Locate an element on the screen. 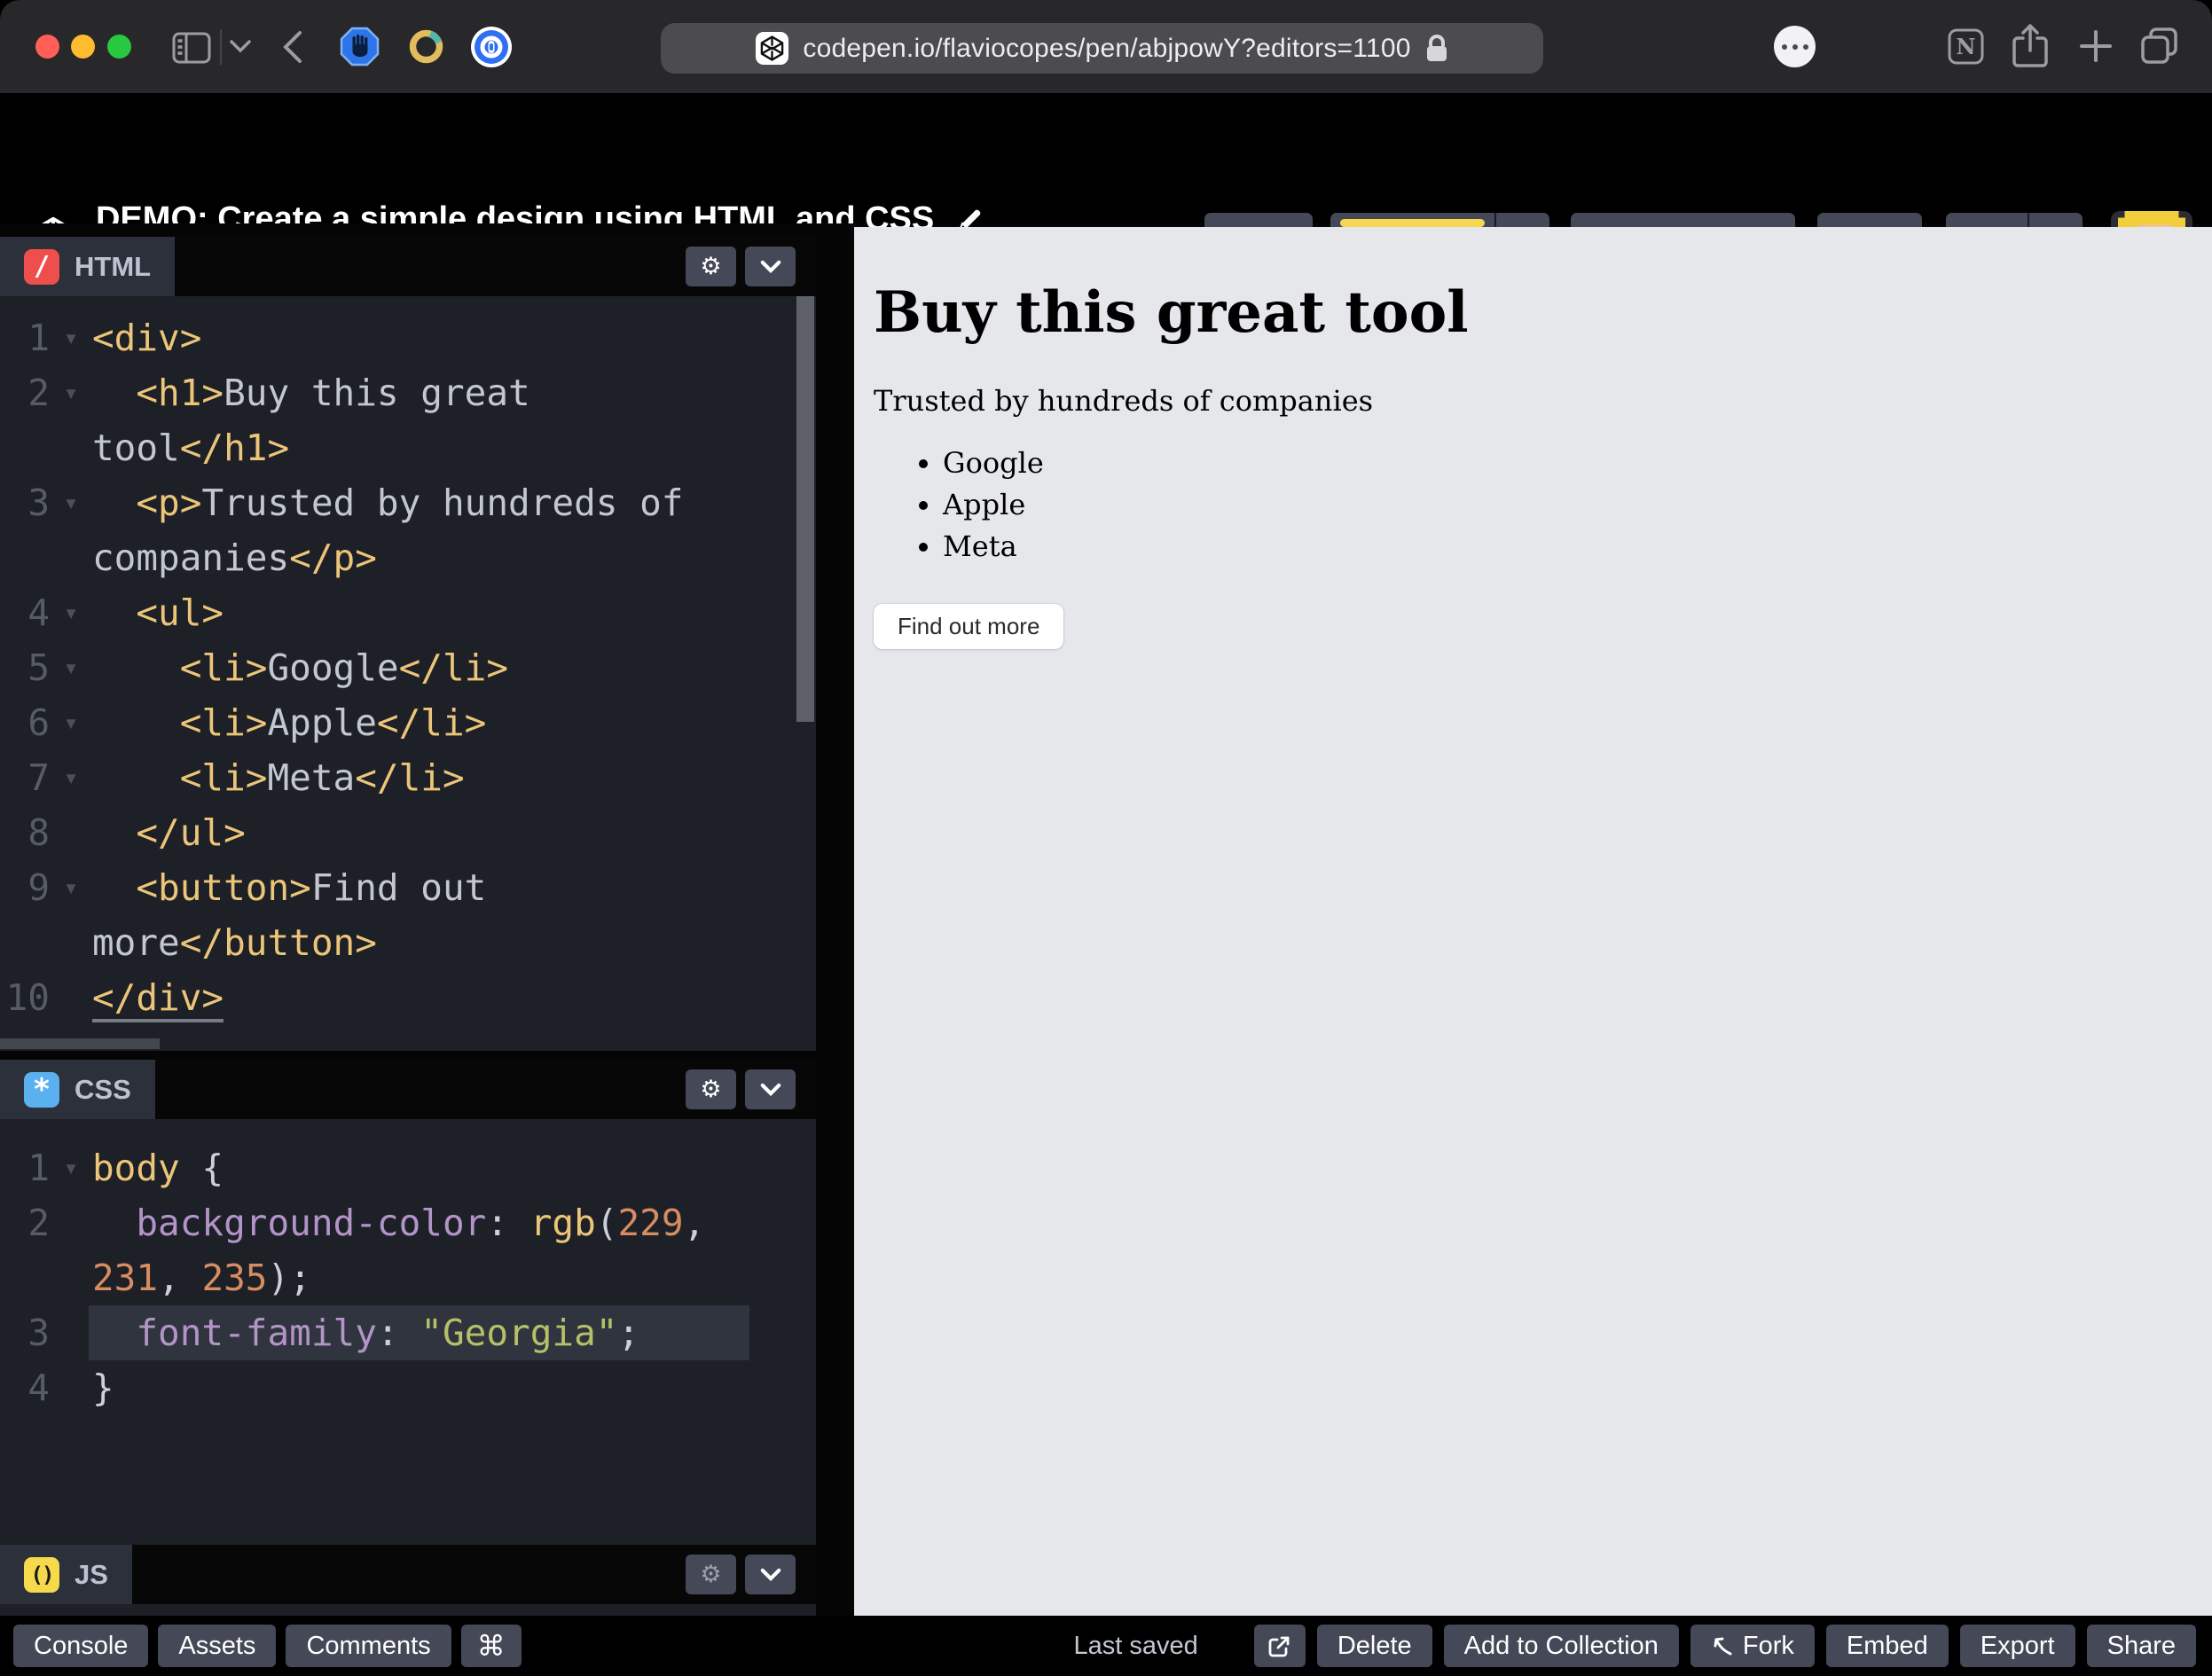 Image resolution: width=2212 pixels, height=1676 pixels. preview-heading: Buy this great tool is located at coordinates (1171, 312).